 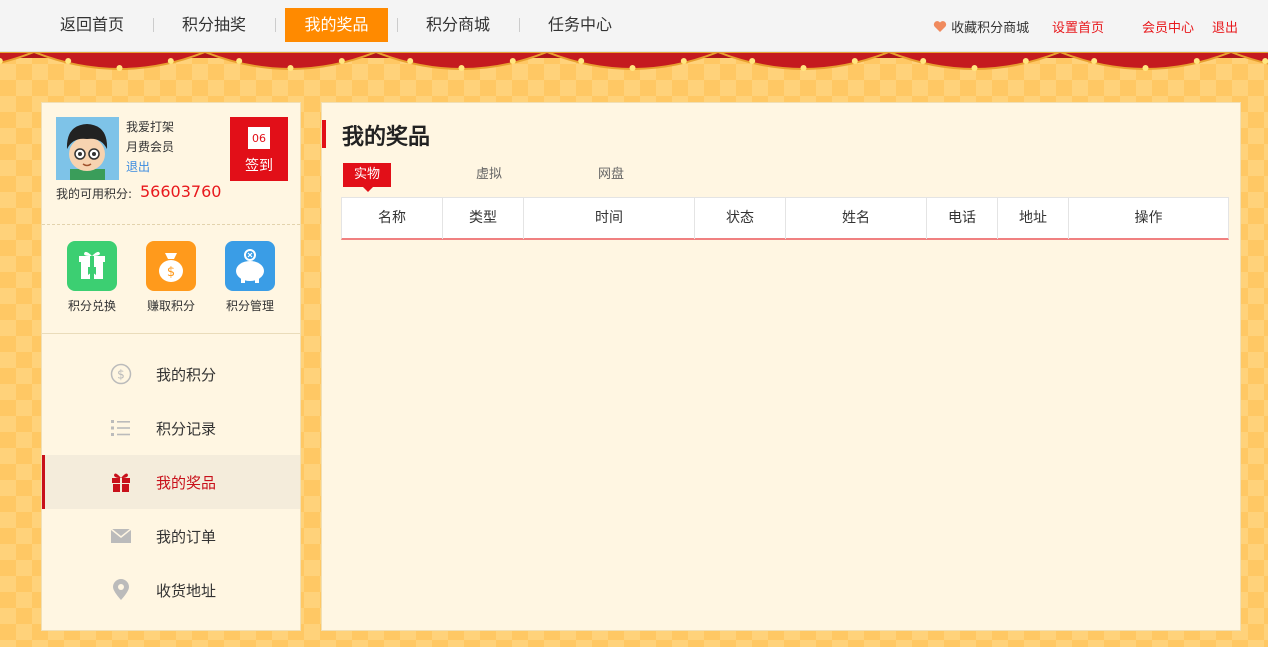 What do you see at coordinates (634, 61) in the screenshot?
I see `curtain-decoration` at bounding box center [634, 61].